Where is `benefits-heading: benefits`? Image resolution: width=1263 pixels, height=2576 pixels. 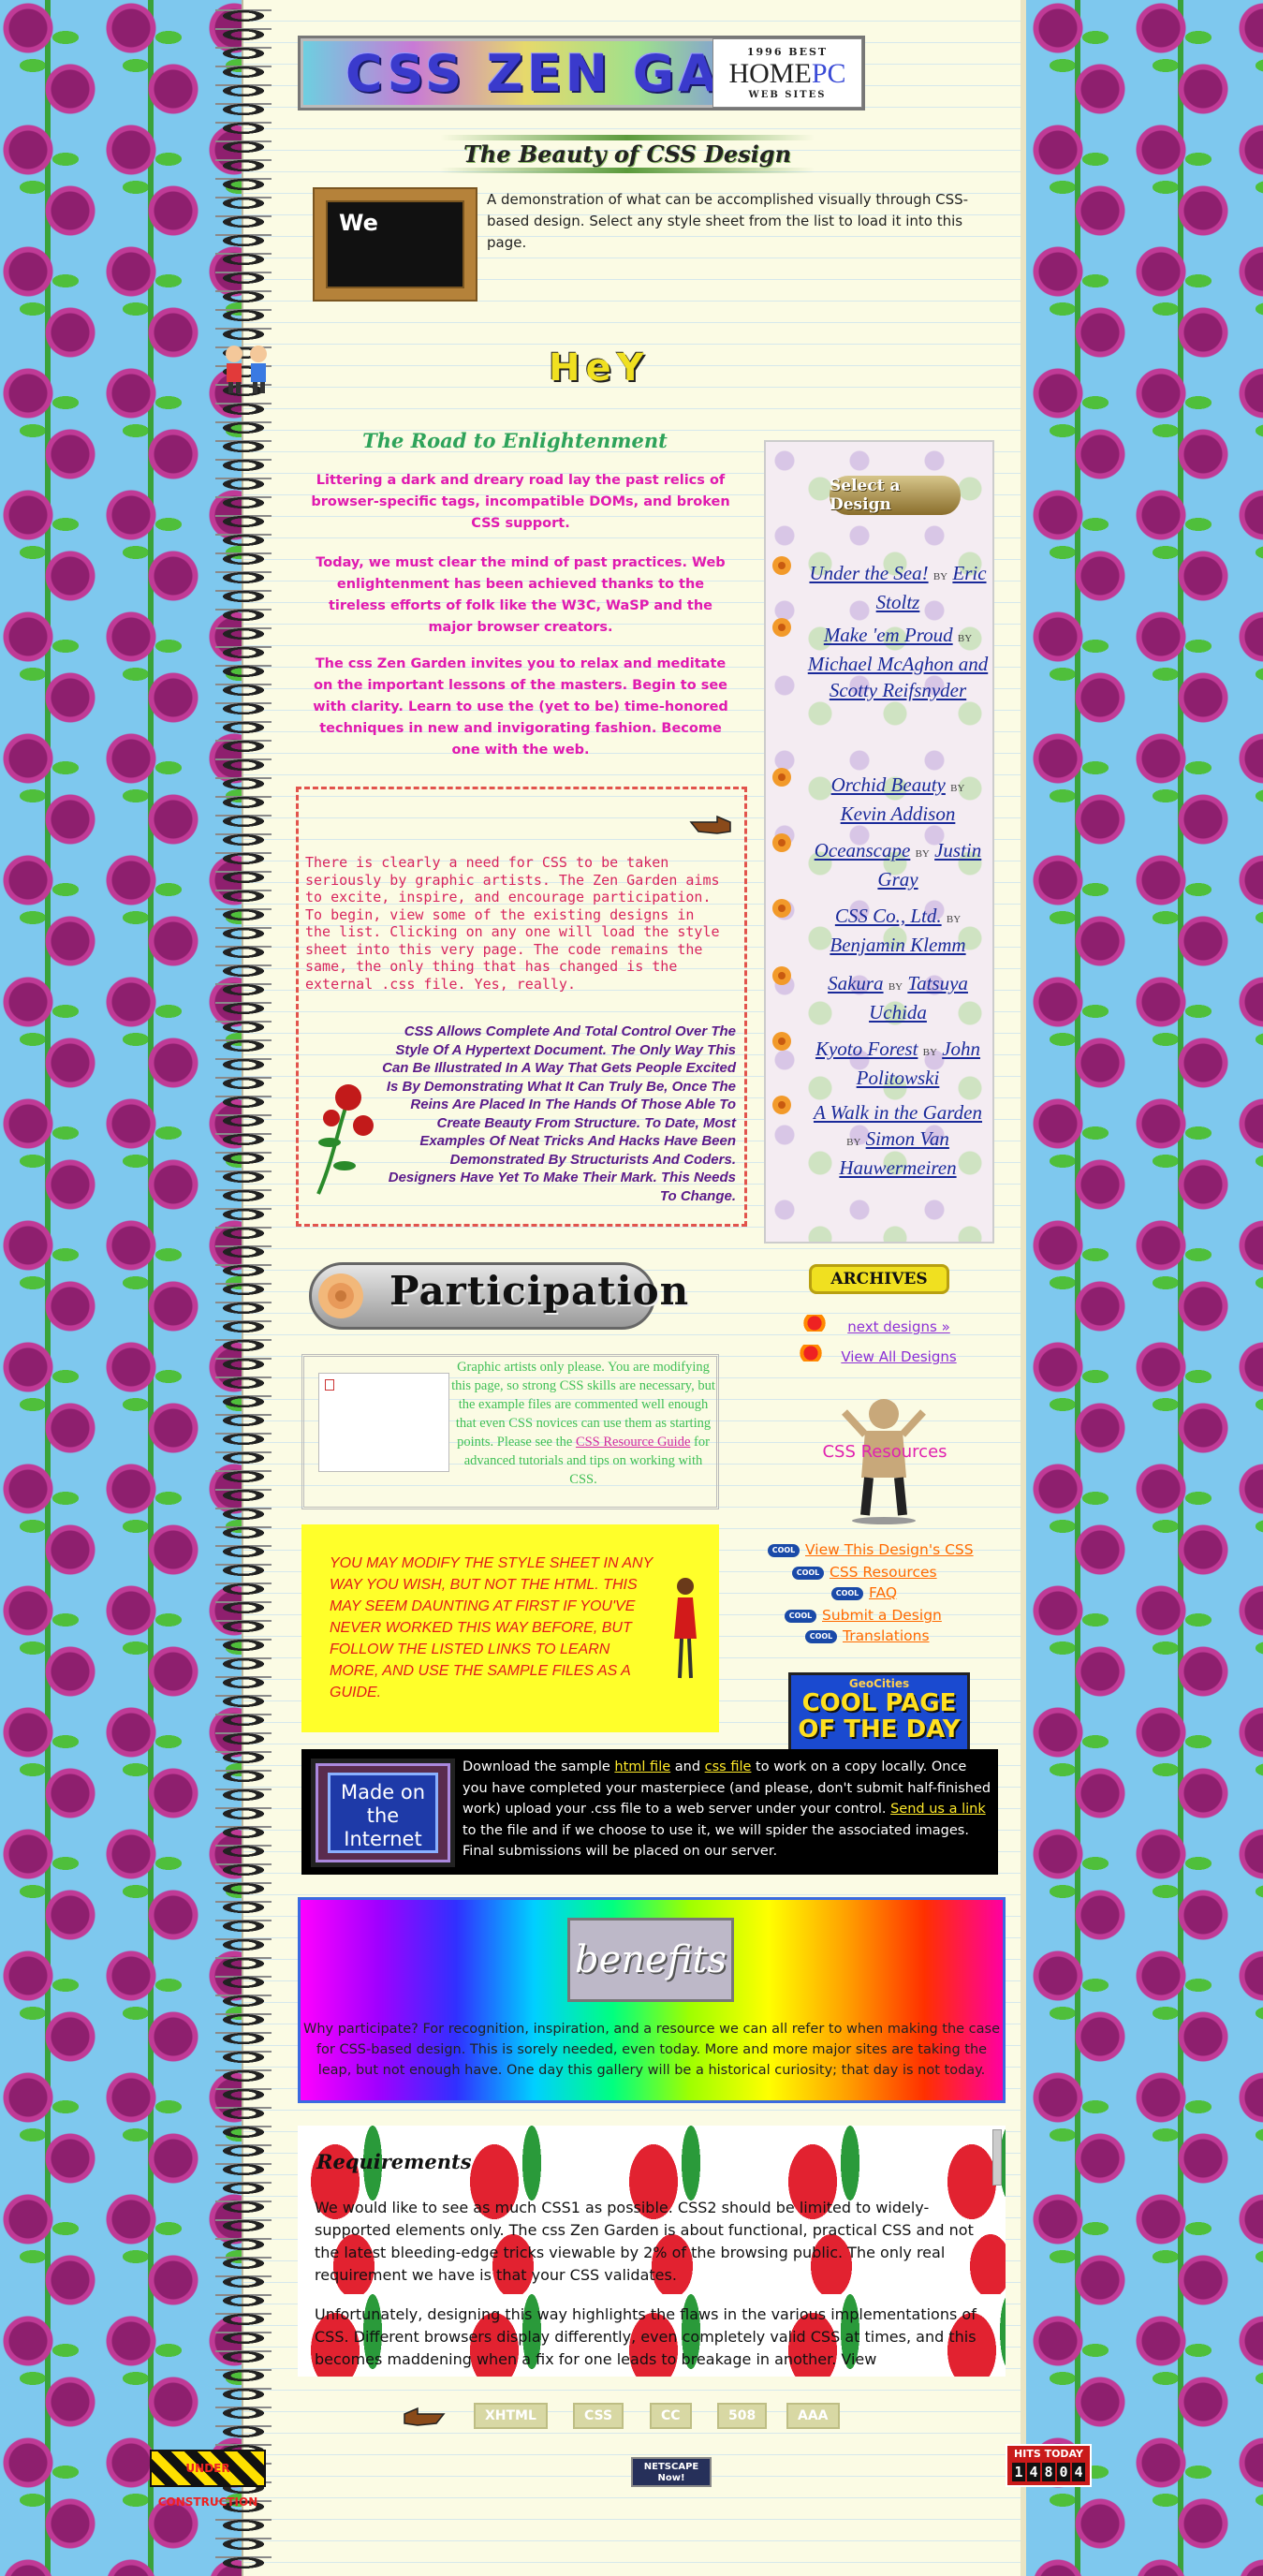
benefits-heading: benefits is located at coordinates (651, 1960).